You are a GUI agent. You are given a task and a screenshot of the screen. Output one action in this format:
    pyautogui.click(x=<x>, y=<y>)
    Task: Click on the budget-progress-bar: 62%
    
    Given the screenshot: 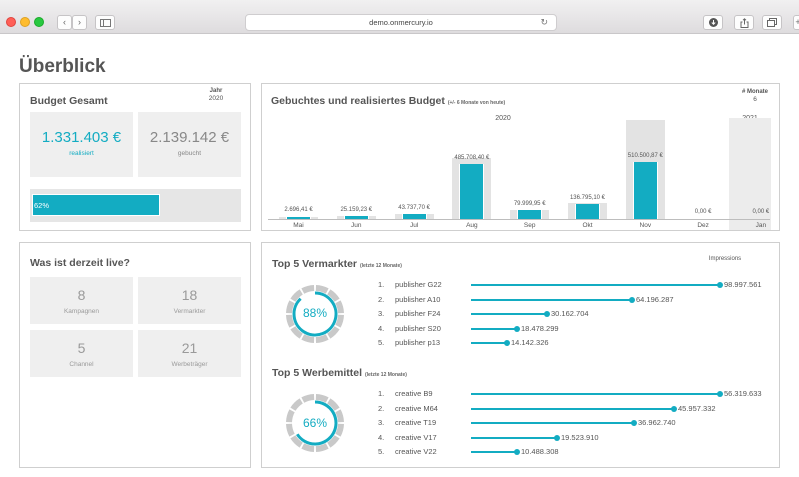 What is the action you would take?
    pyautogui.click(x=135, y=205)
    